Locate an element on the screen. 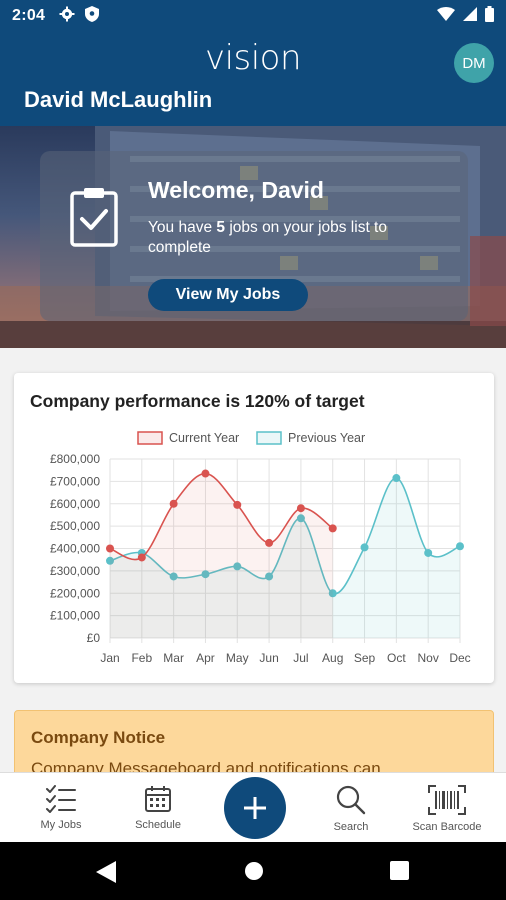 The image size is (506, 900). app-logo: vision is located at coordinates (253, 58).